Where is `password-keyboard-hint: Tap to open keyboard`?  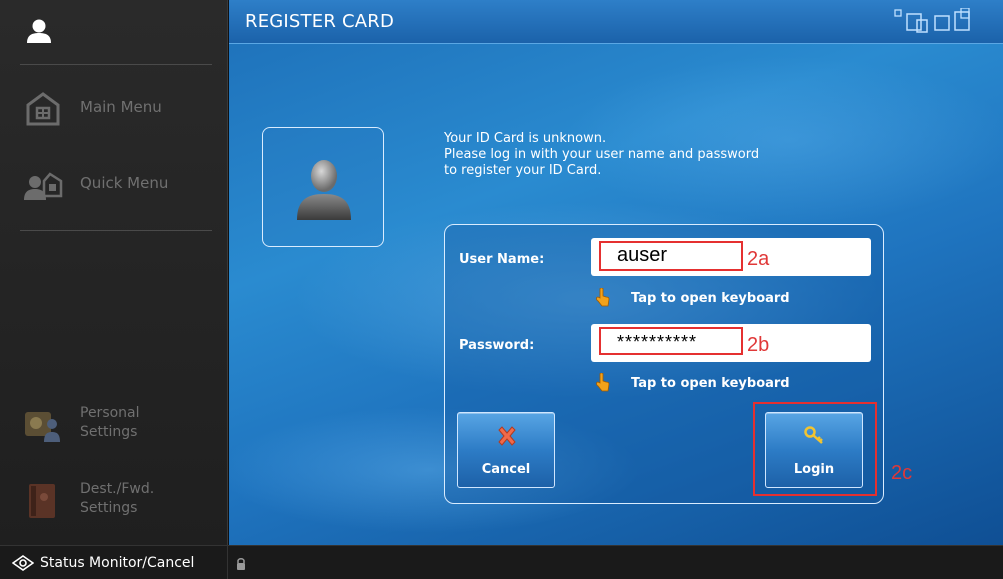
password-keyboard-hint: Tap to open keyboard is located at coordinates (720, 384).